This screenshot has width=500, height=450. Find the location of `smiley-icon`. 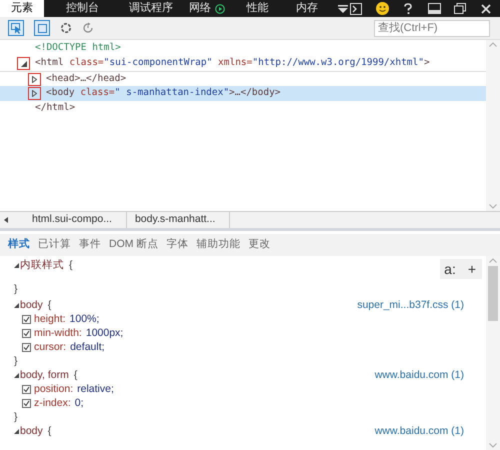

smiley-icon is located at coordinates (382, 8).